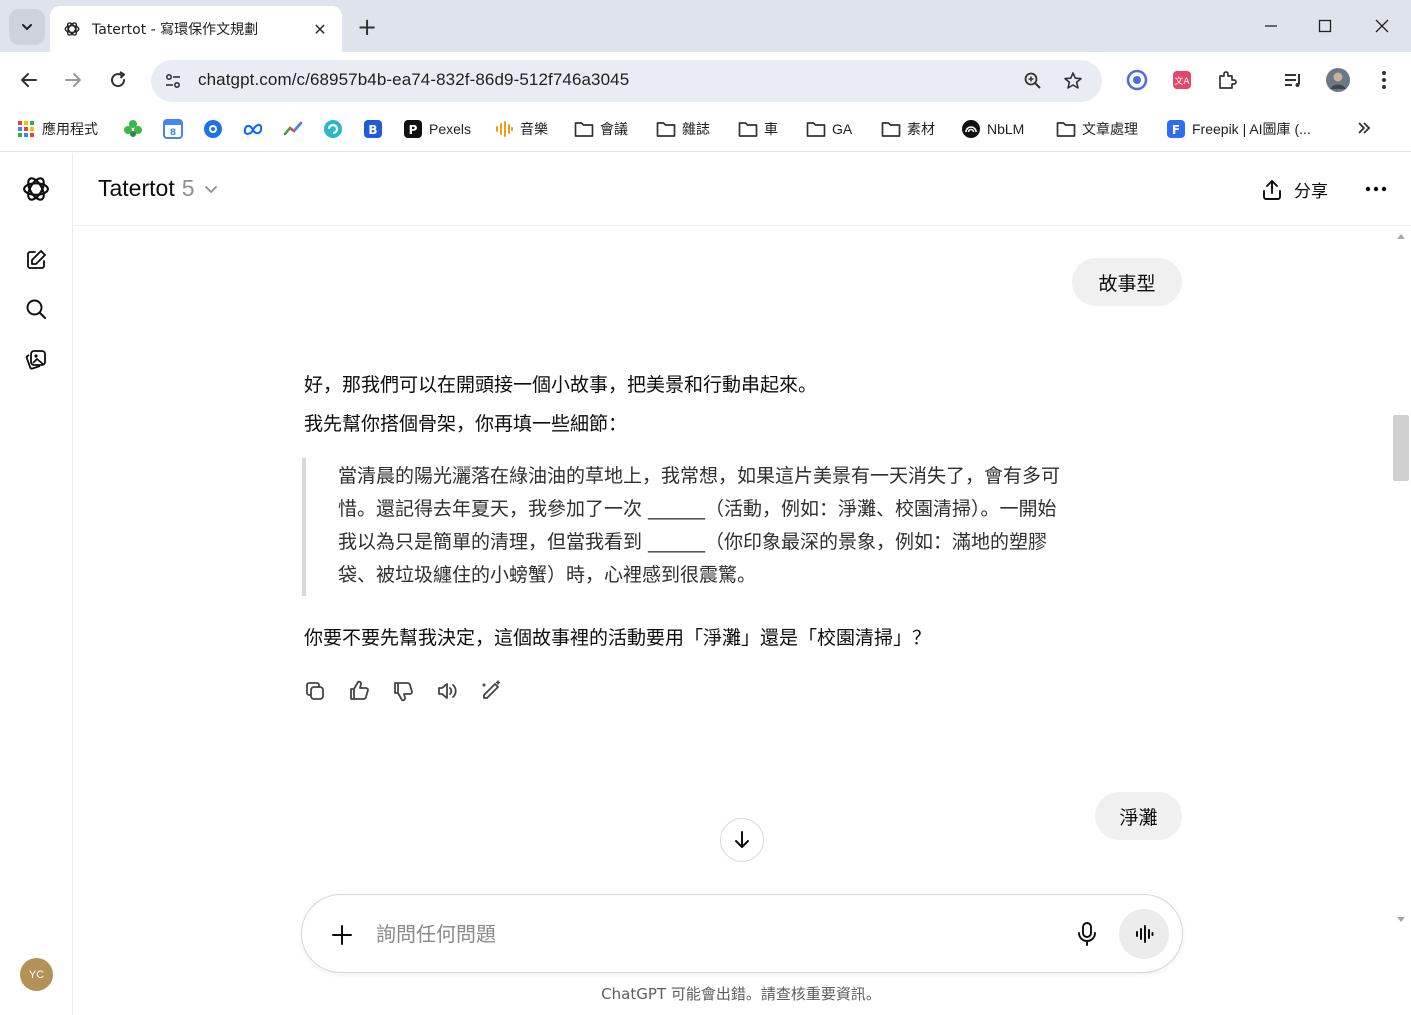 This screenshot has height=1015, width=1411. I want to click on double-chevron-right-icon, so click(1364, 129).